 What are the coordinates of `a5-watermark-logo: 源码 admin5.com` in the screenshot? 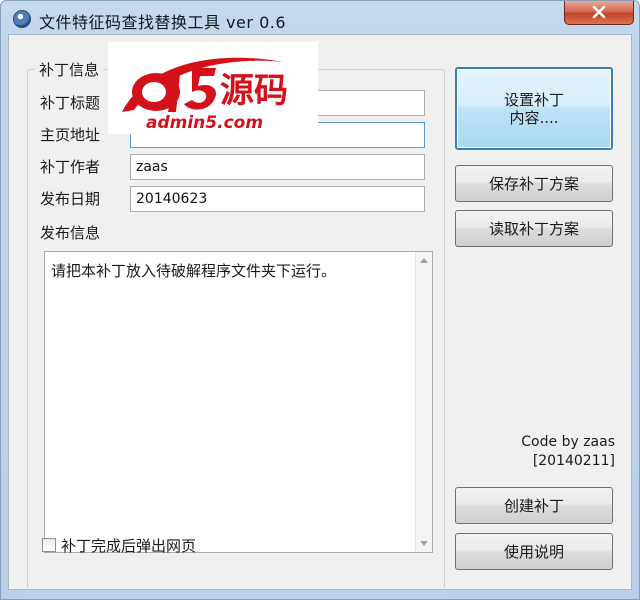 It's located at (213, 88).